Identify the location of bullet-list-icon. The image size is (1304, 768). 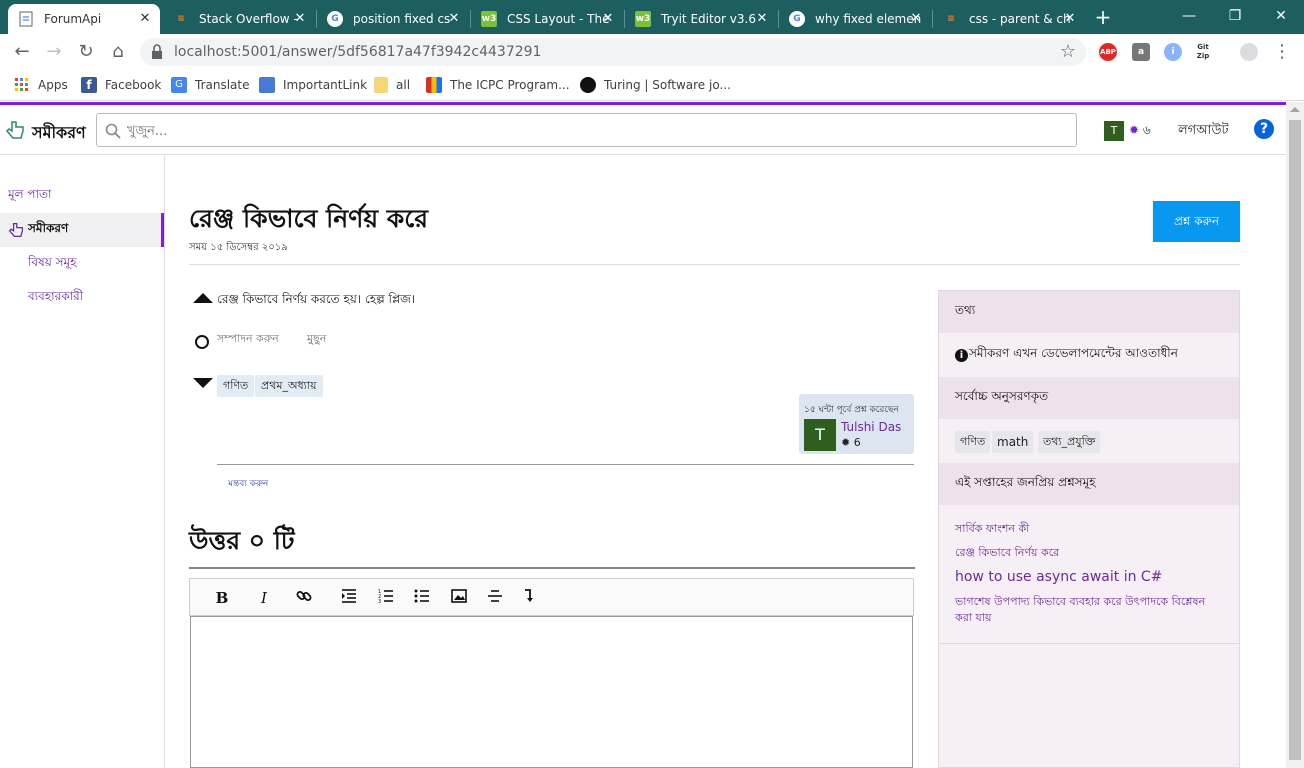
(422, 598).